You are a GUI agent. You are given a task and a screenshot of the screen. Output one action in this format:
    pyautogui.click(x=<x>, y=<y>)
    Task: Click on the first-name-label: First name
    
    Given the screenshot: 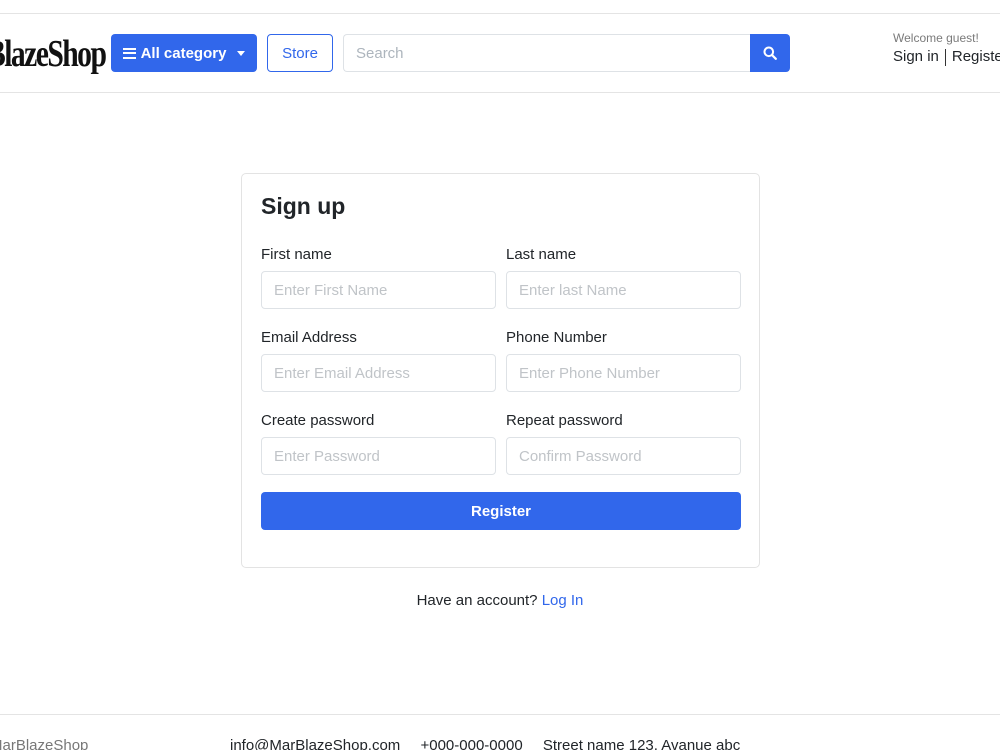 What is the action you would take?
    pyautogui.click(x=296, y=254)
    